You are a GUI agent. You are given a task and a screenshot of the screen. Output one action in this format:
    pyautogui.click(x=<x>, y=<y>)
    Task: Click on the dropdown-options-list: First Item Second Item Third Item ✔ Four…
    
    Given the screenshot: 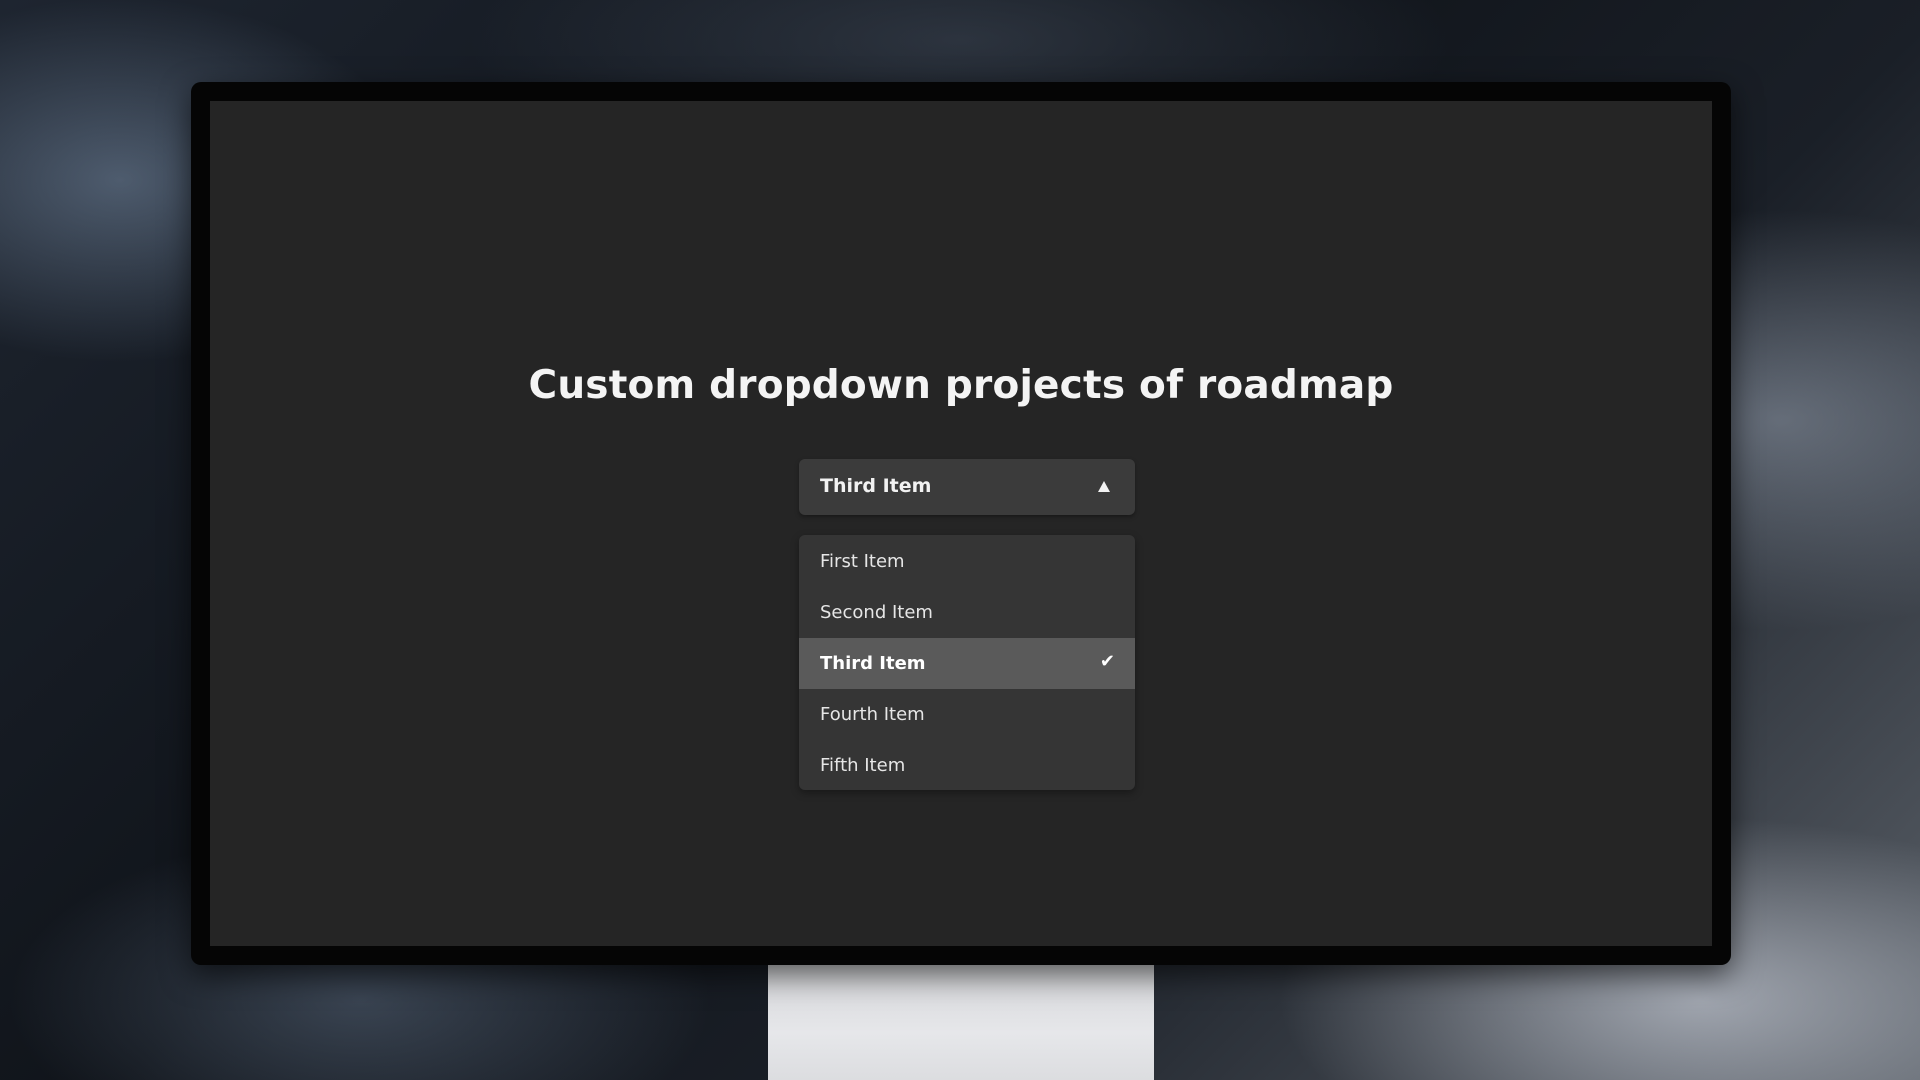 What is the action you would take?
    pyautogui.click(x=967, y=662)
    